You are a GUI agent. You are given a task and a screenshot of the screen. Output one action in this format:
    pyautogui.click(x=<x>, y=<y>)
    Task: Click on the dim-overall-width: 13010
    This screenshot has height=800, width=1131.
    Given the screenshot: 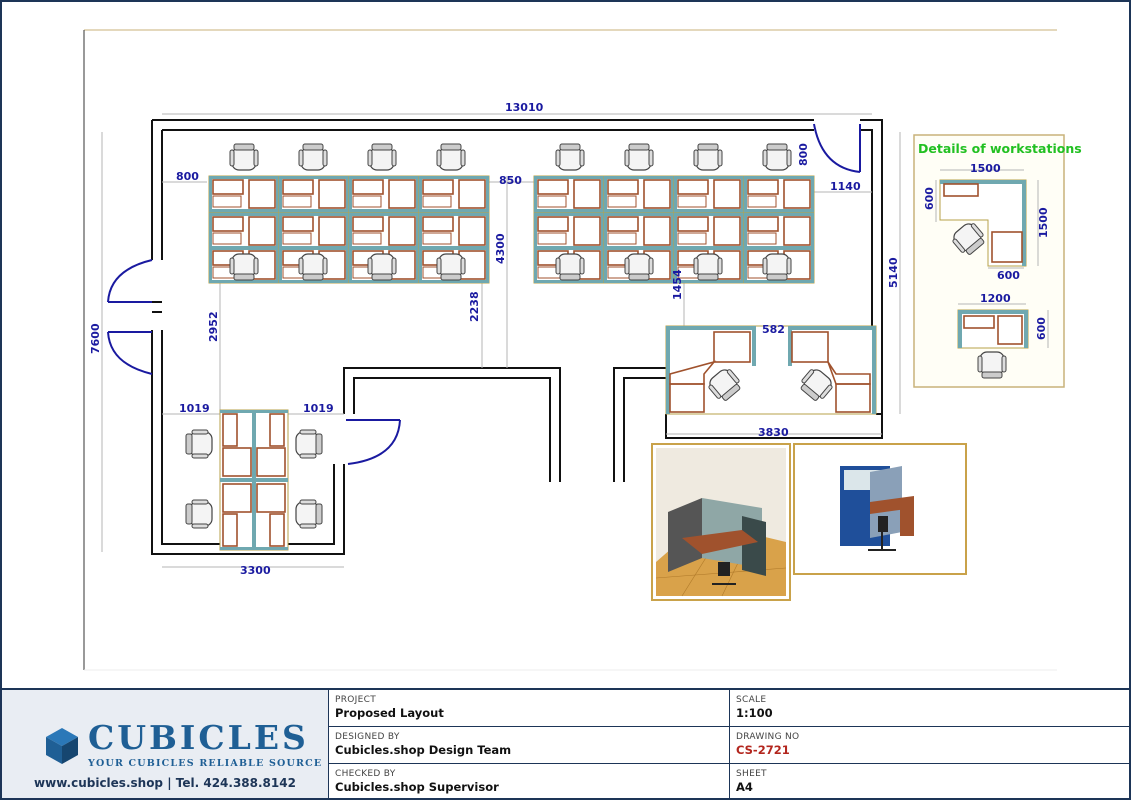 What is the action you would take?
    pyautogui.click(x=524, y=107)
    